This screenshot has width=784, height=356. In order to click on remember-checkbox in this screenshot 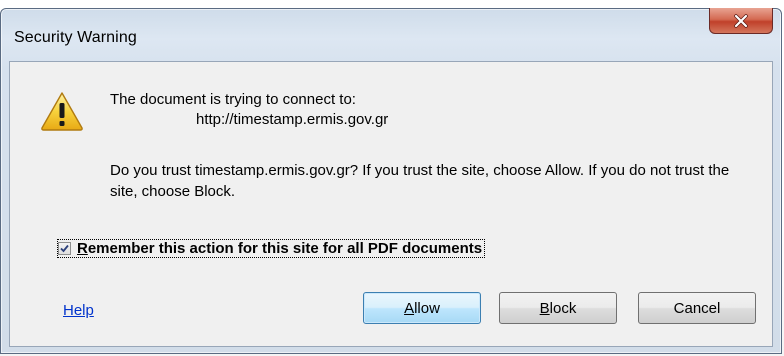, I will do `click(64, 248)`.